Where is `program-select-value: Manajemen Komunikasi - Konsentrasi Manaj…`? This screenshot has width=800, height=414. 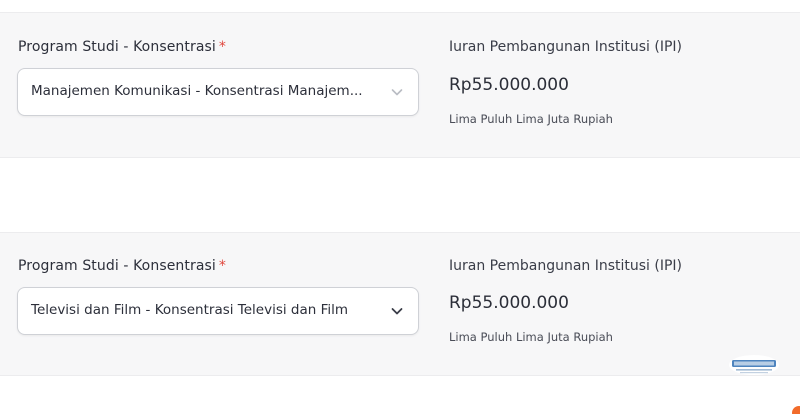
program-select-value: Manajemen Komunikasi - Konsentrasi Manaj… is located at coordinates (197, 91).